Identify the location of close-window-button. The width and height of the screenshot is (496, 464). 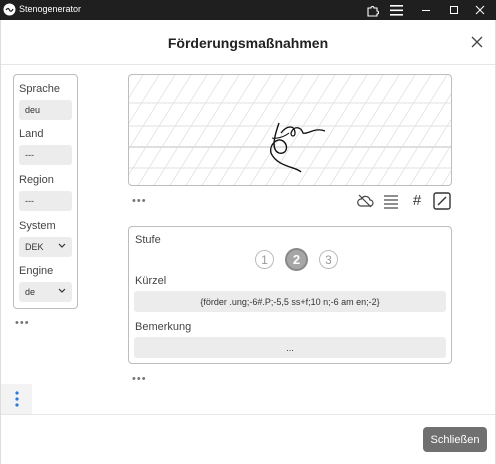
(480, 10).